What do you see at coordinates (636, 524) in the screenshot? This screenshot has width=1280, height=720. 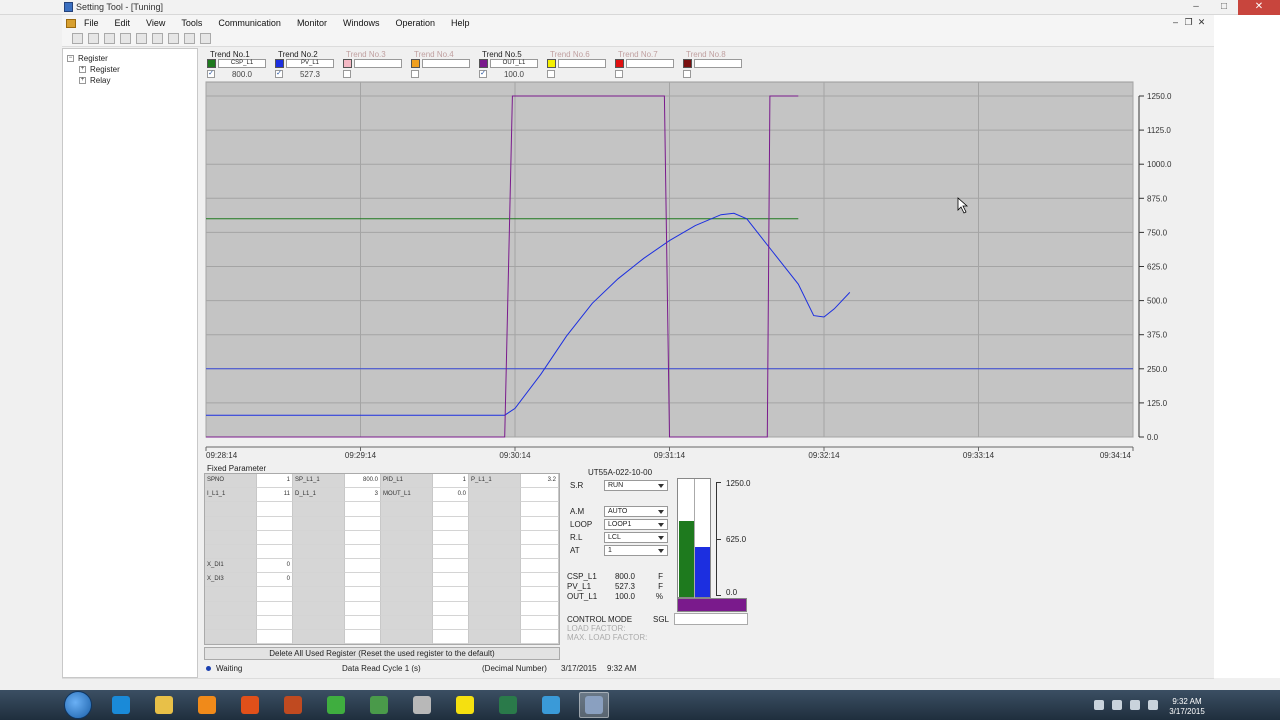 I see `loop-select: LOOP1` at bounding box center [636, 524].